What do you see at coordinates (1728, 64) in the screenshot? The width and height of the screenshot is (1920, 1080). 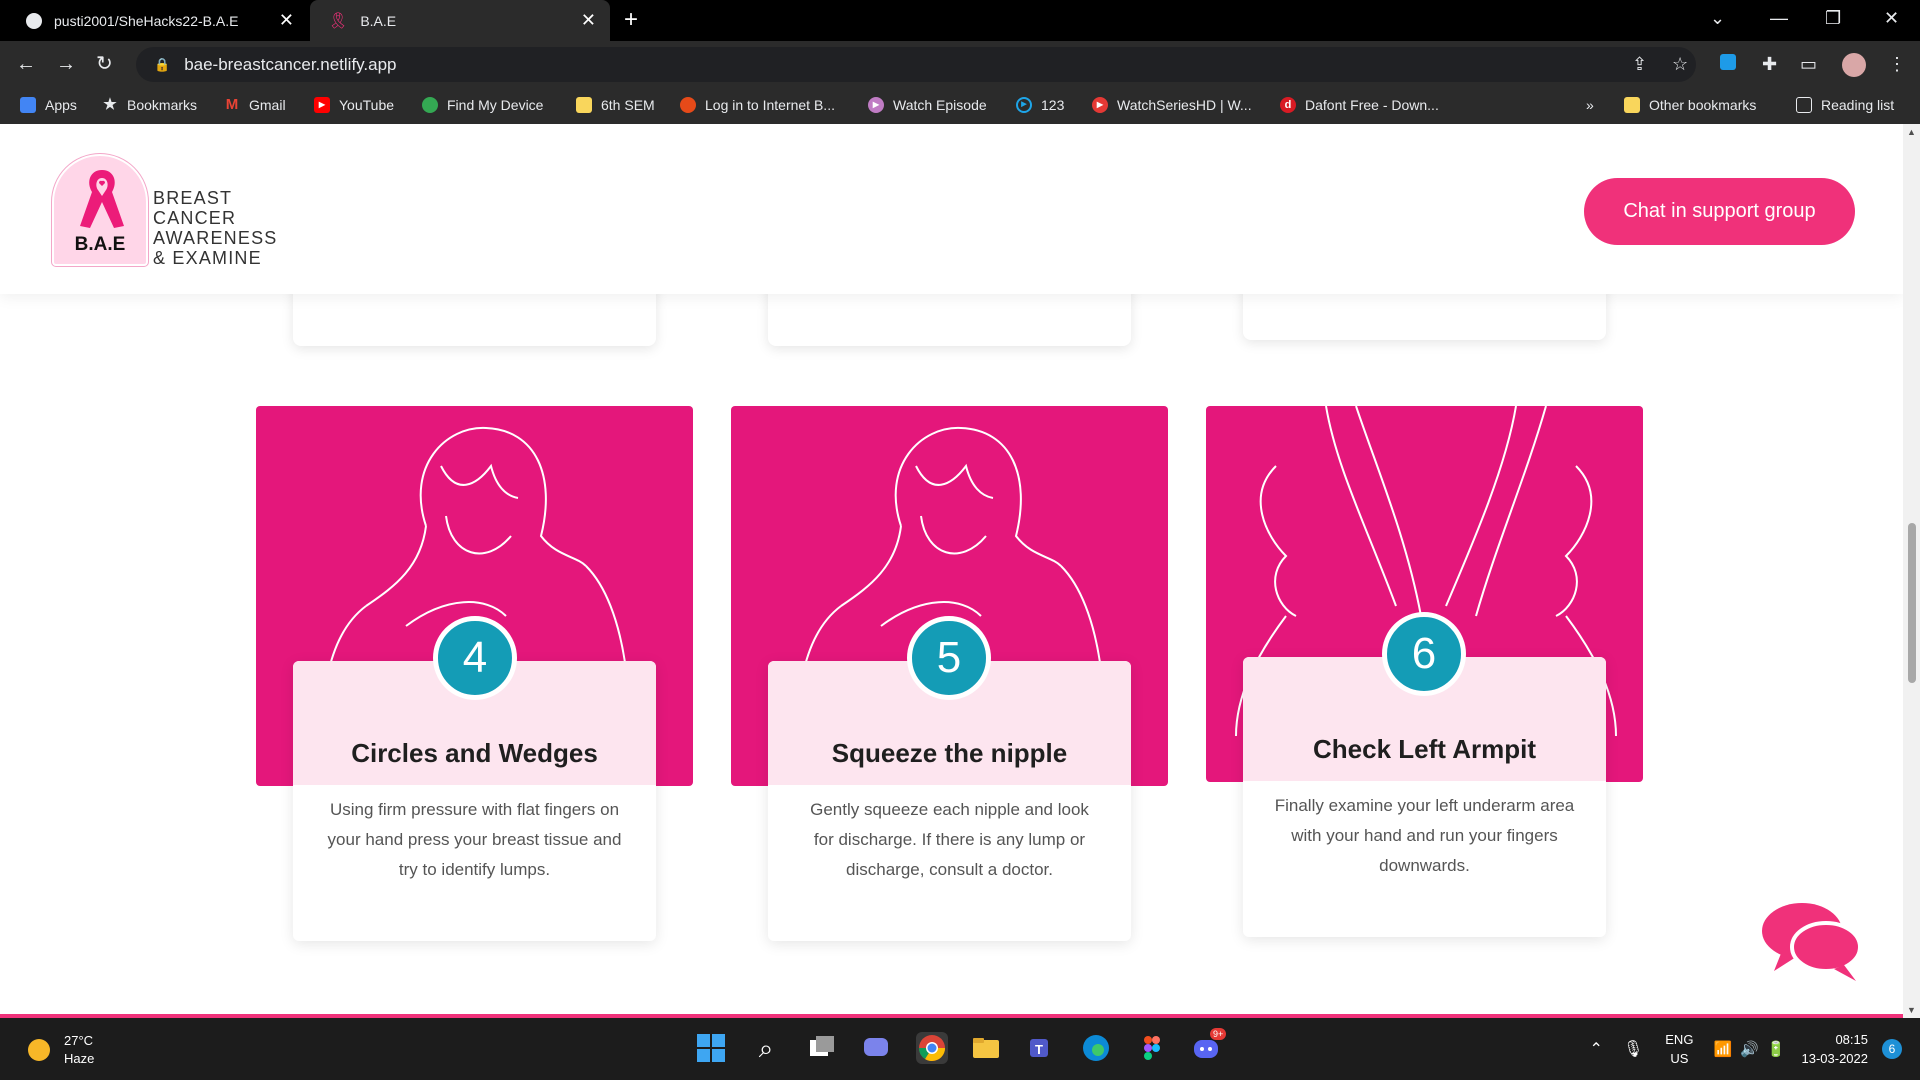 I see `extension-icon` at bounding box center [1728, 64].